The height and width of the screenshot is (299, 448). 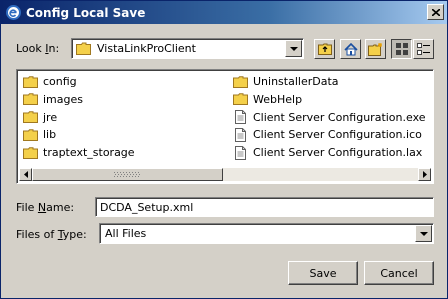 I want to click on save-button: Save, so click(x=323, y=273).